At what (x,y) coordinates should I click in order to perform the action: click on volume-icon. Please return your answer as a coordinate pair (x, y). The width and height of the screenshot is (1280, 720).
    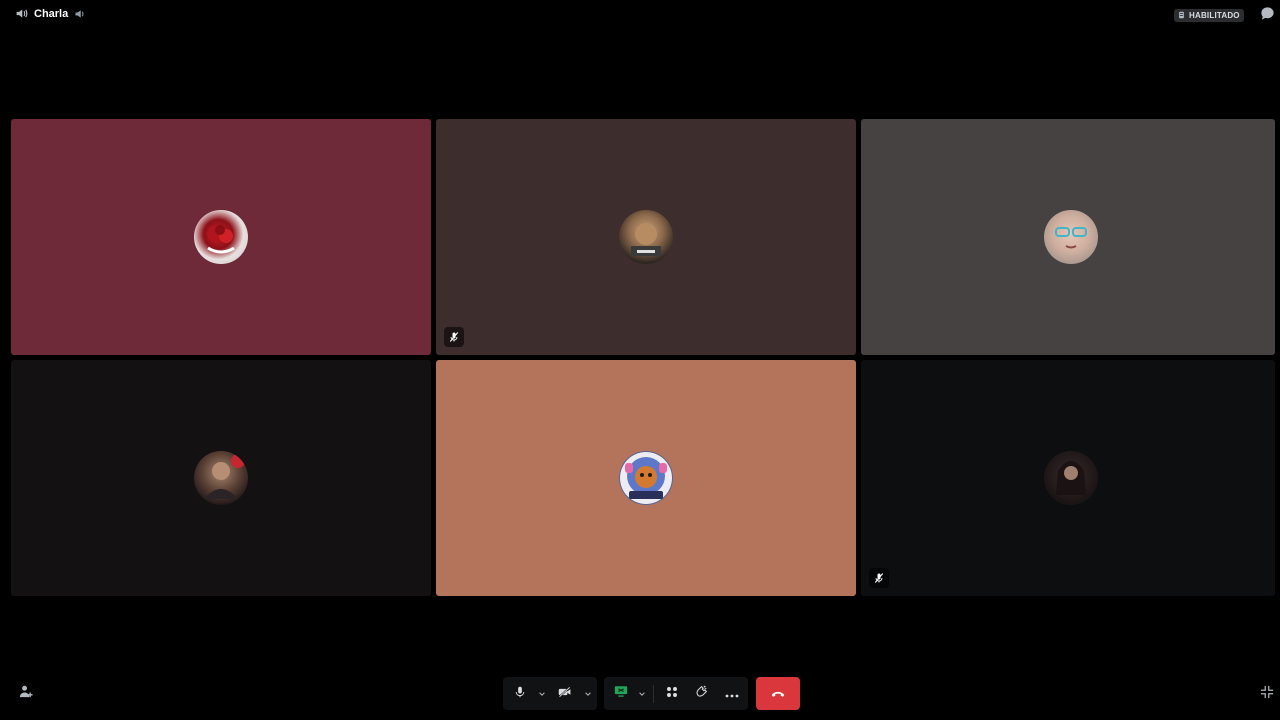
    Looking at the image, I should click on (80, 14).